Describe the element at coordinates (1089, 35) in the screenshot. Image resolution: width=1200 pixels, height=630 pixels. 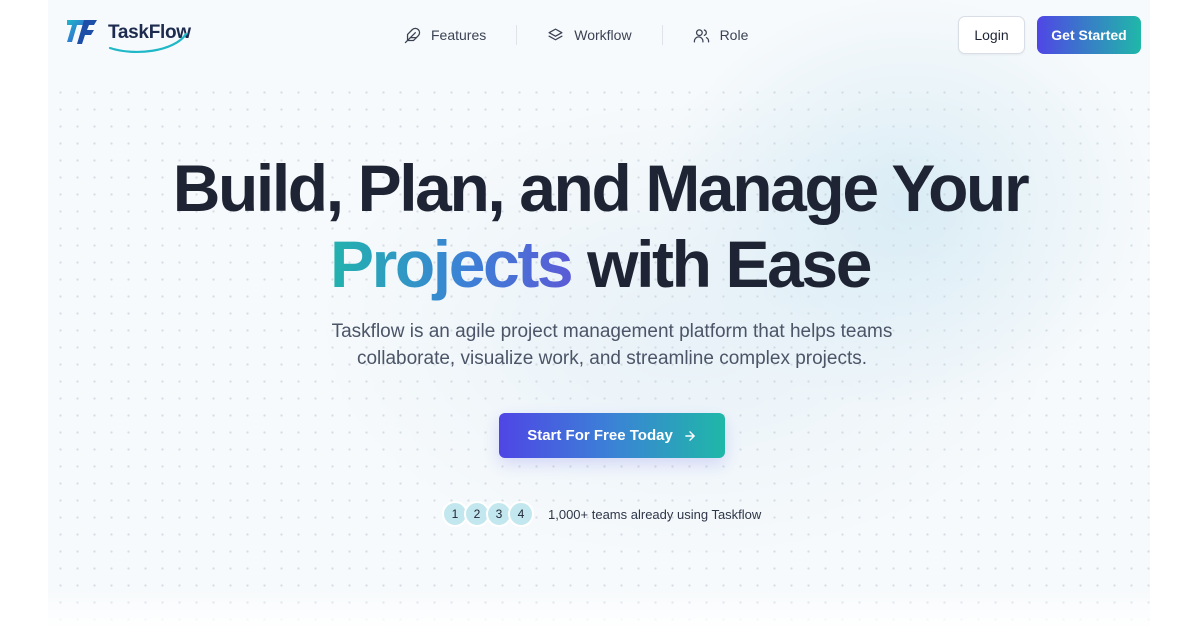
I see `get-started-button: Get Started` at that location.